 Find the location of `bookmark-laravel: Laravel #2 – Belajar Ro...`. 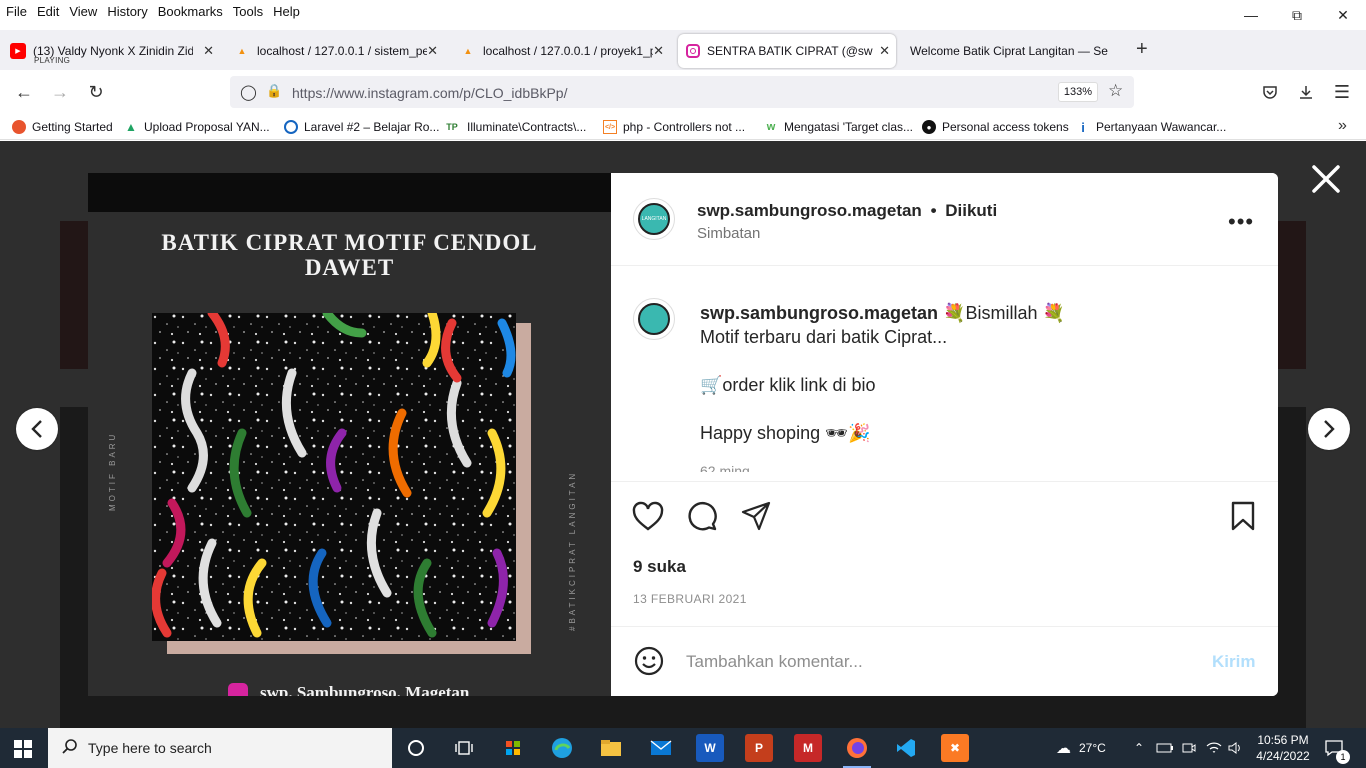

bookmark-laravel: Laravel #2 – Belajar Ro... is located at coordinates (361, 127).